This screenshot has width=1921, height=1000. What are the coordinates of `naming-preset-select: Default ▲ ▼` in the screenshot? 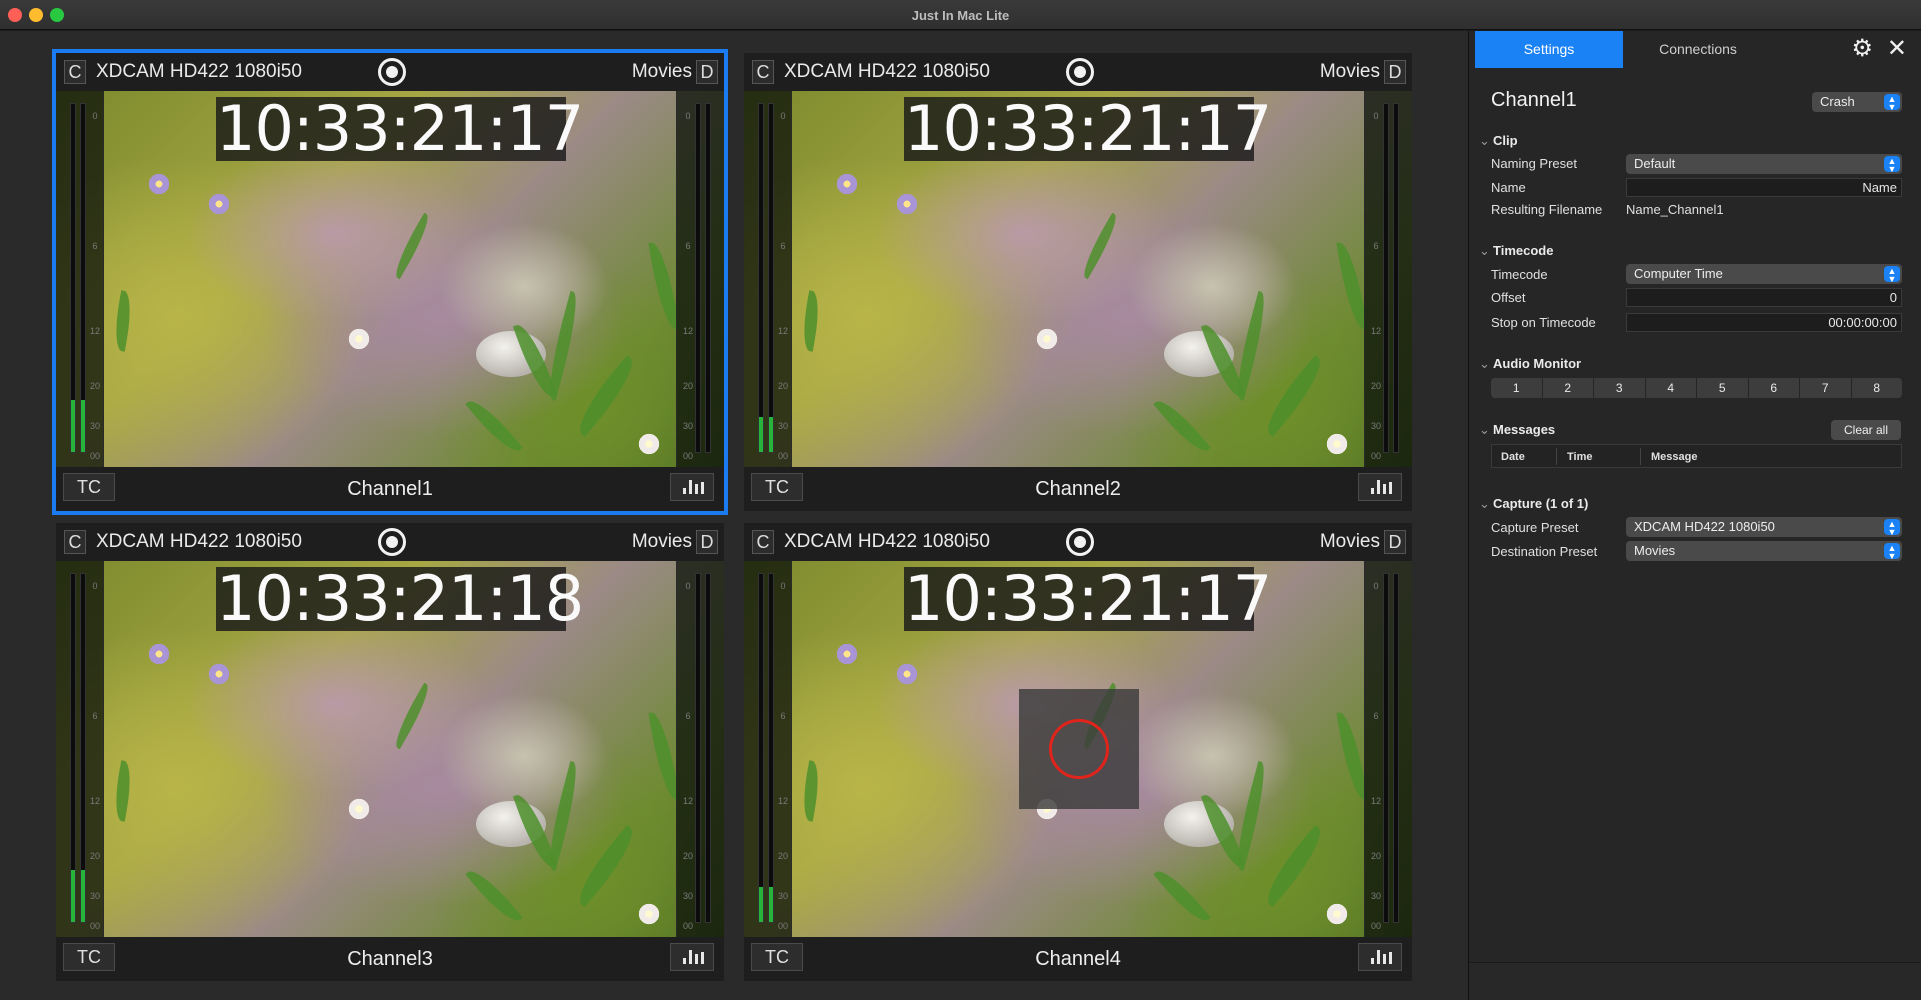 It's located at (1764, 164).